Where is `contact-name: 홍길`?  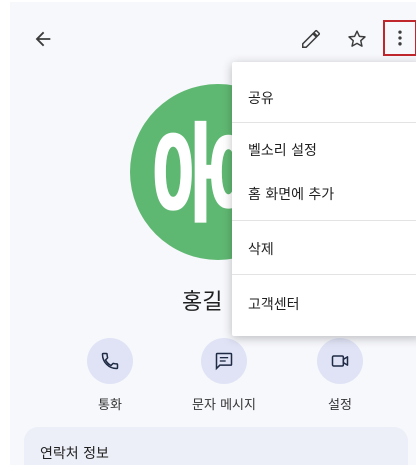
contact-name: 홍길 is located at coordinates (202, 302).